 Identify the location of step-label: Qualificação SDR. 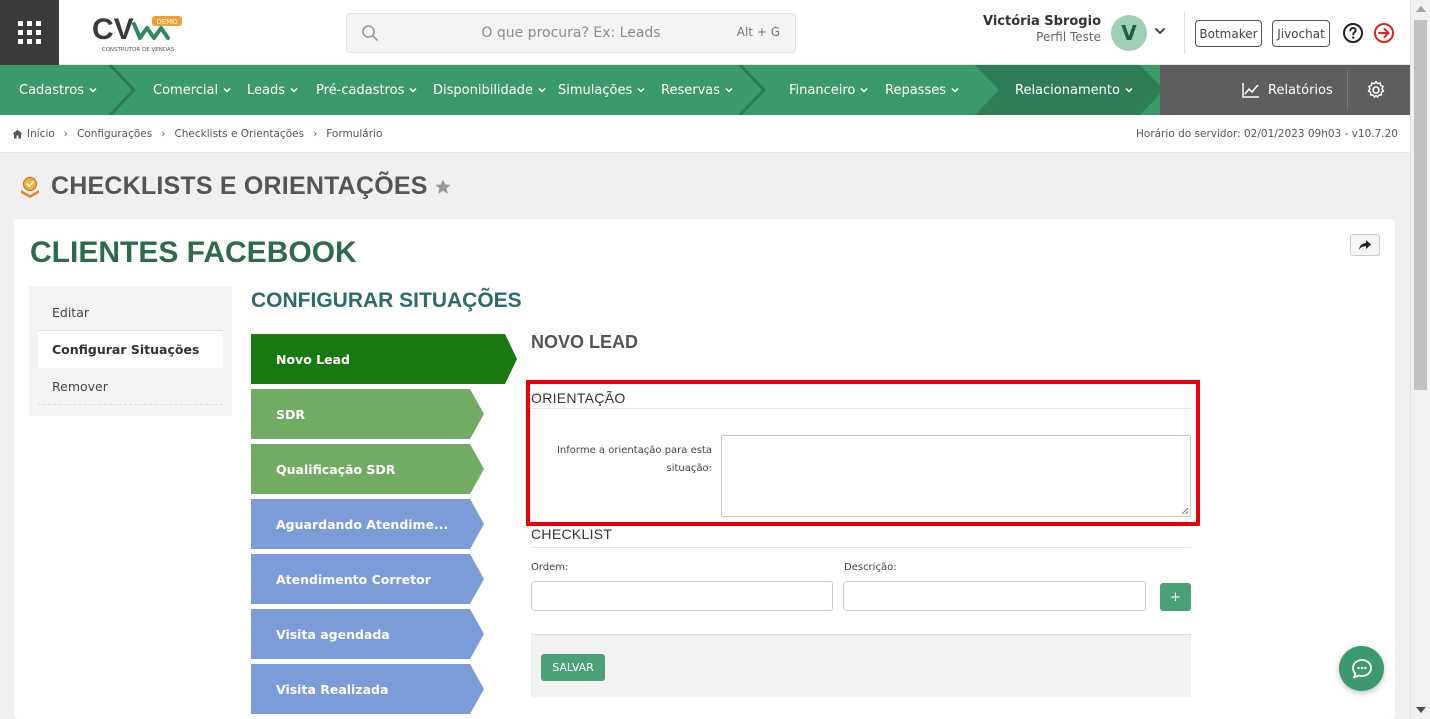
(336, 469).